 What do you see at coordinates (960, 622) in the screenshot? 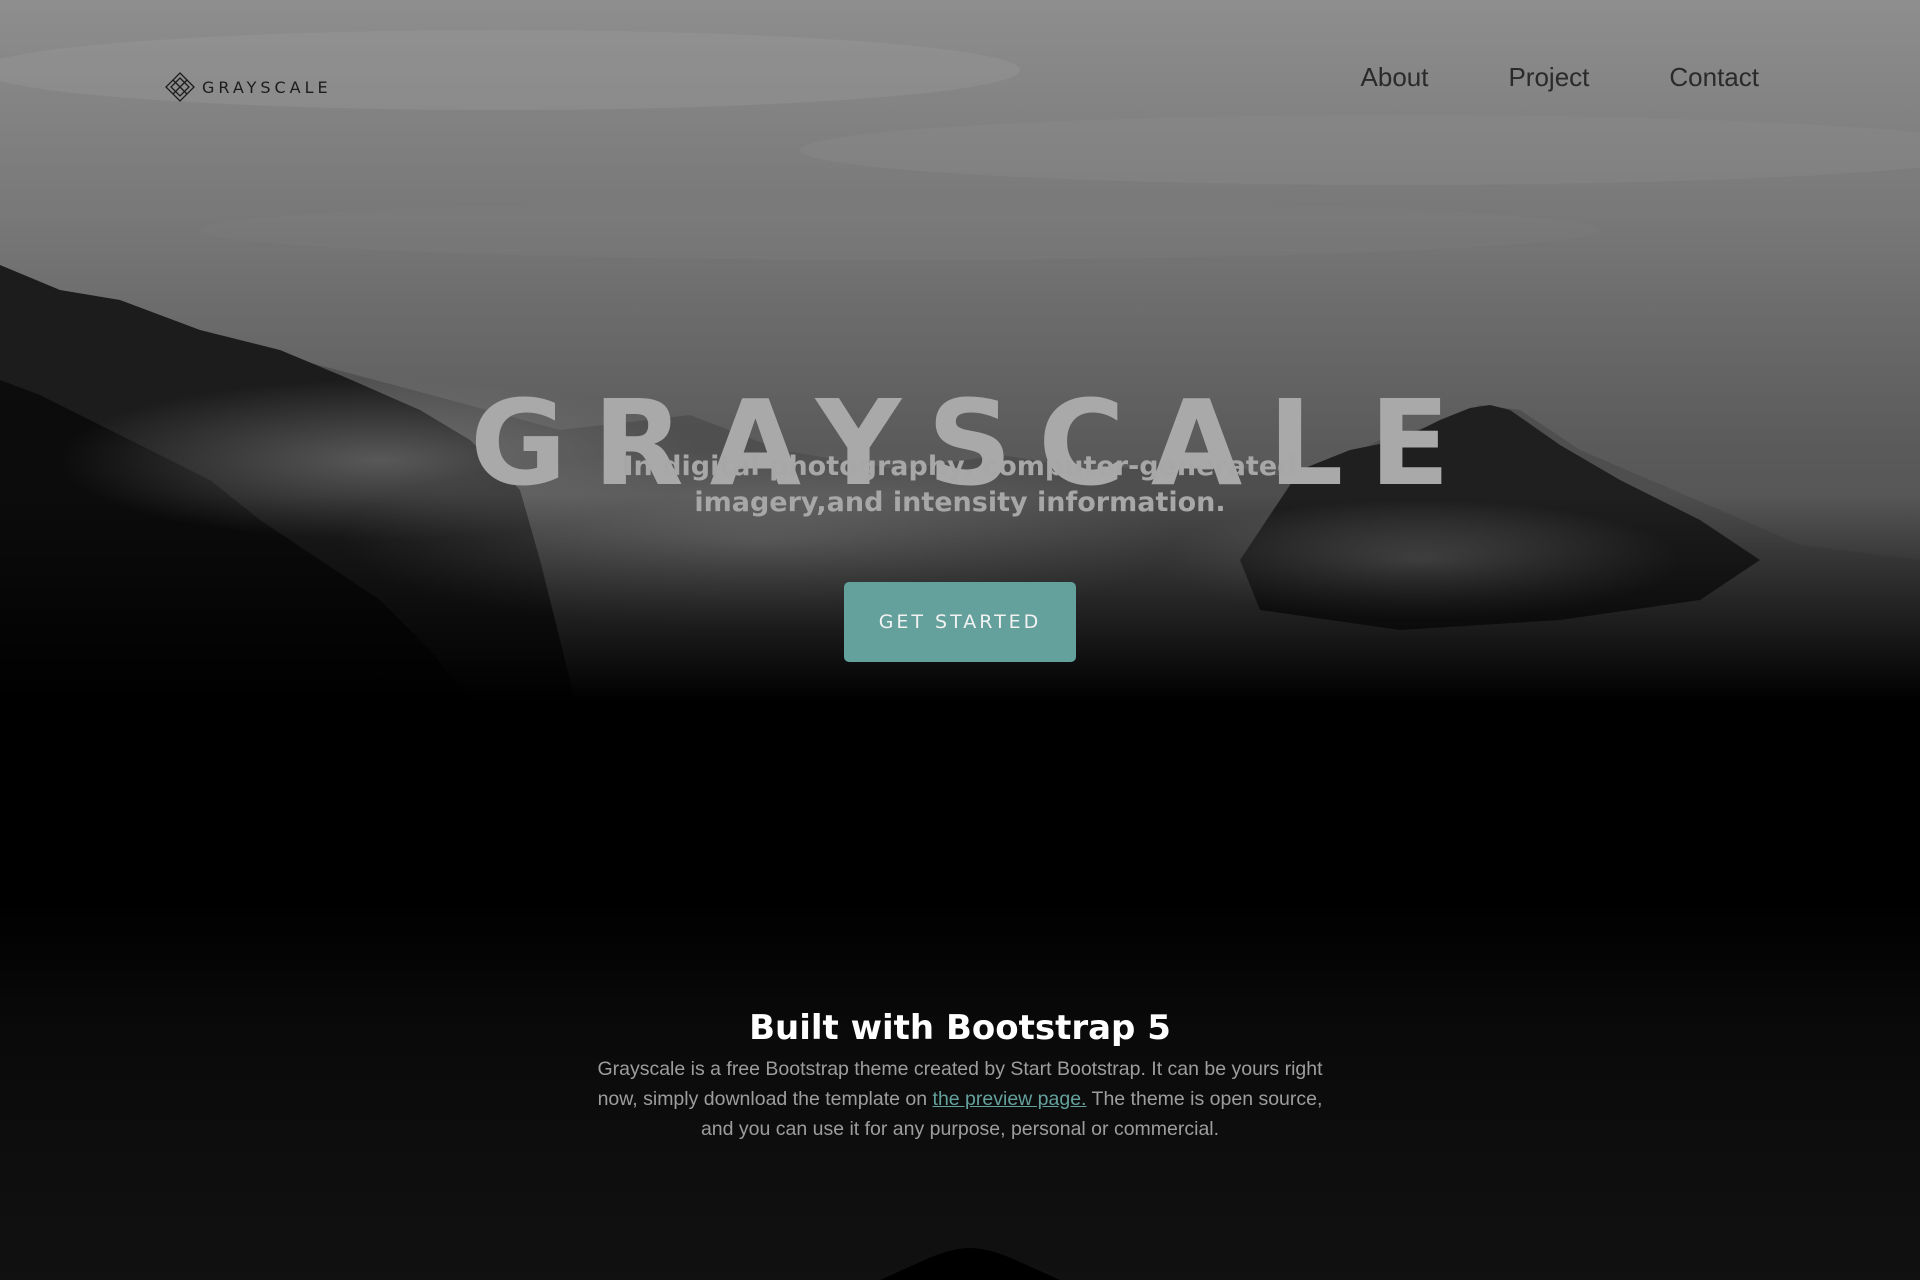
I see `get-started-button: GET STARTED` at bounding box center [960, 622].